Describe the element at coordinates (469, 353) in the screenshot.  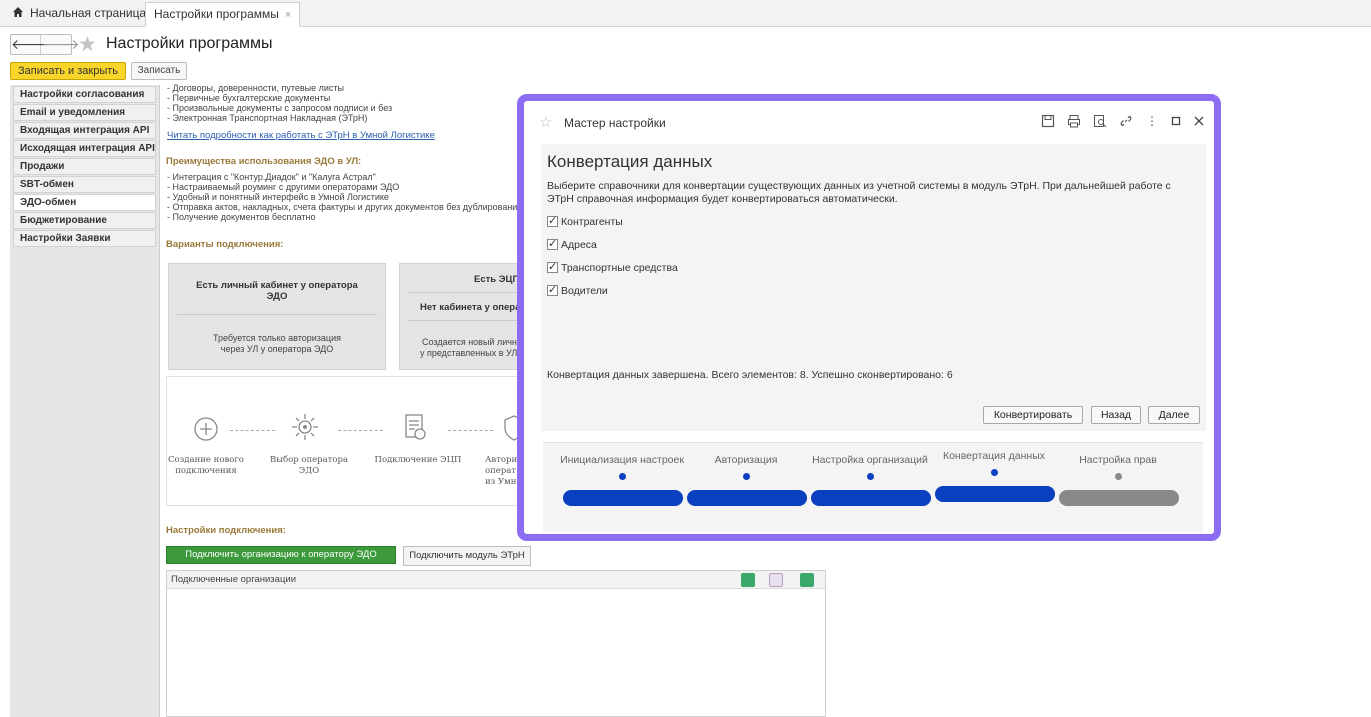
I see `card-text: у представленных в УЛ` at that location.